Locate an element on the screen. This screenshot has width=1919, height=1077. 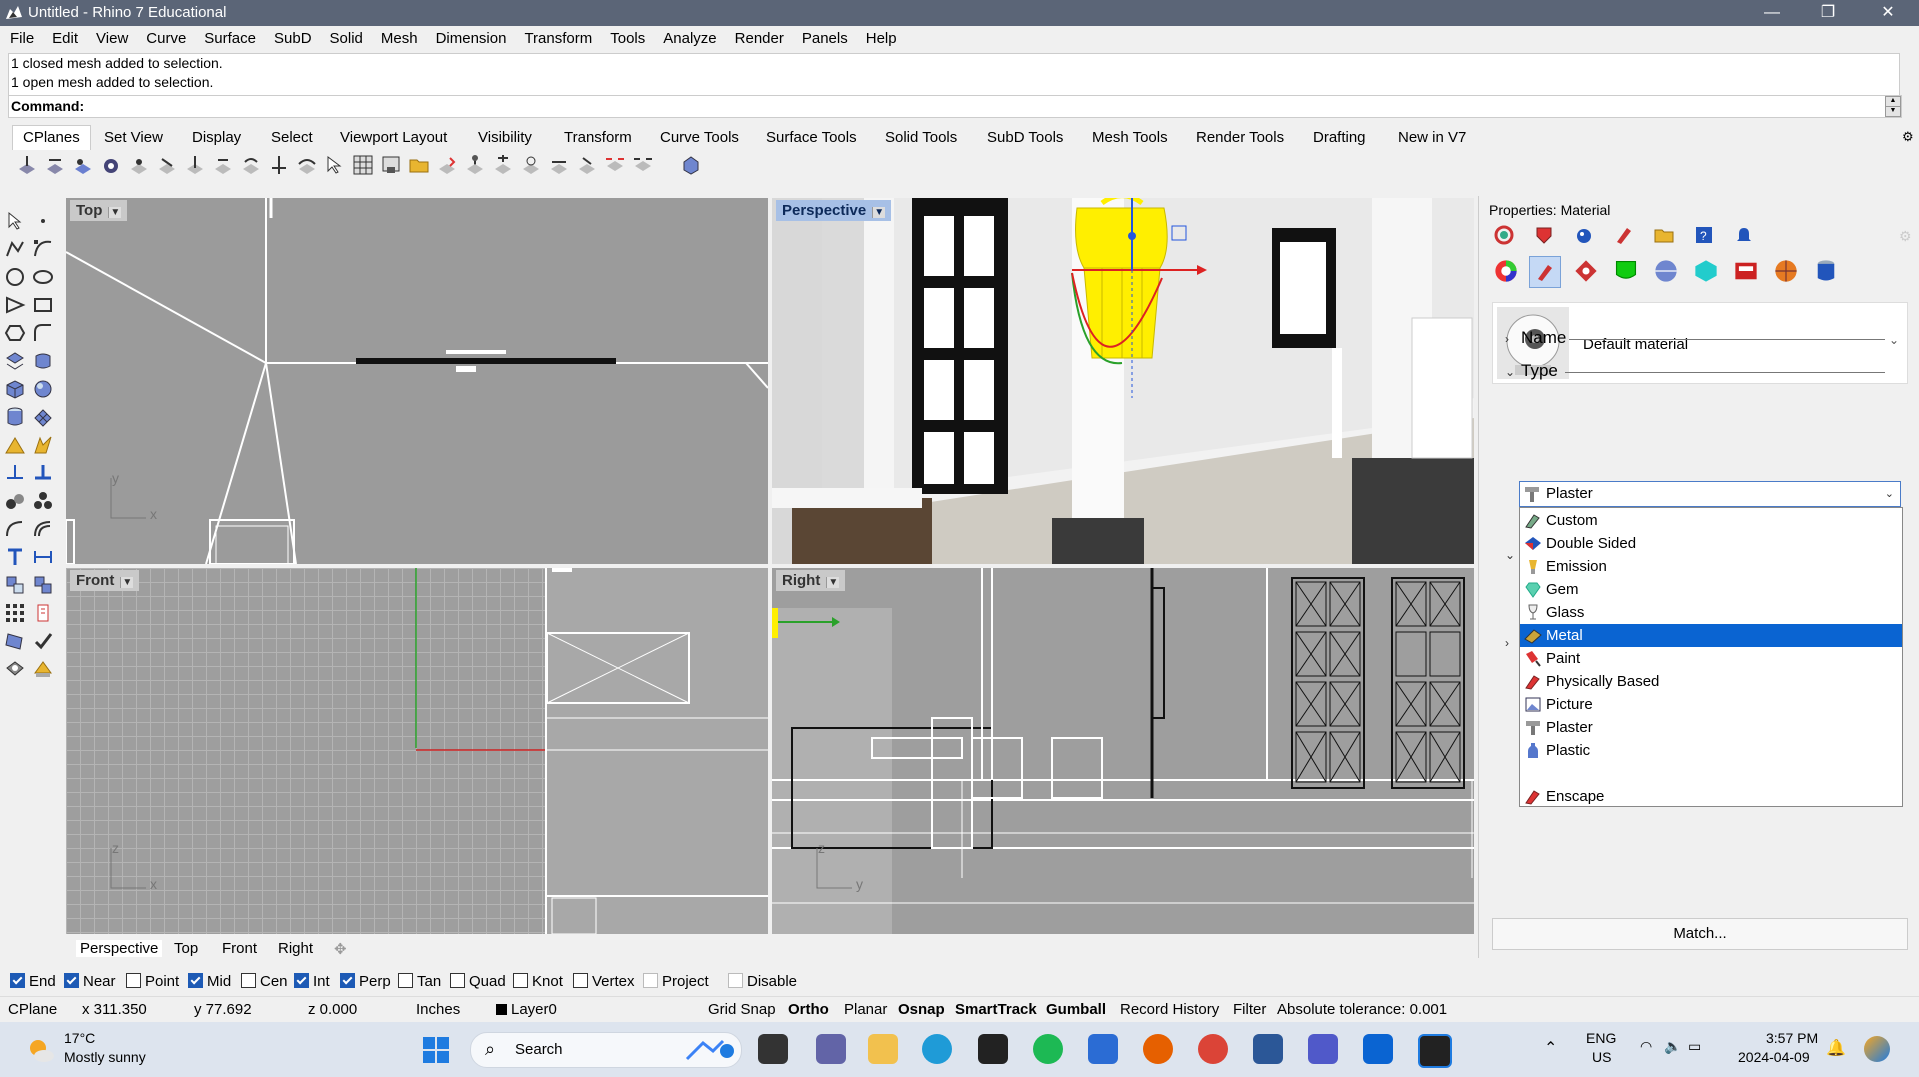
status-filter: Filter is located at coordinates (1249, 1009).